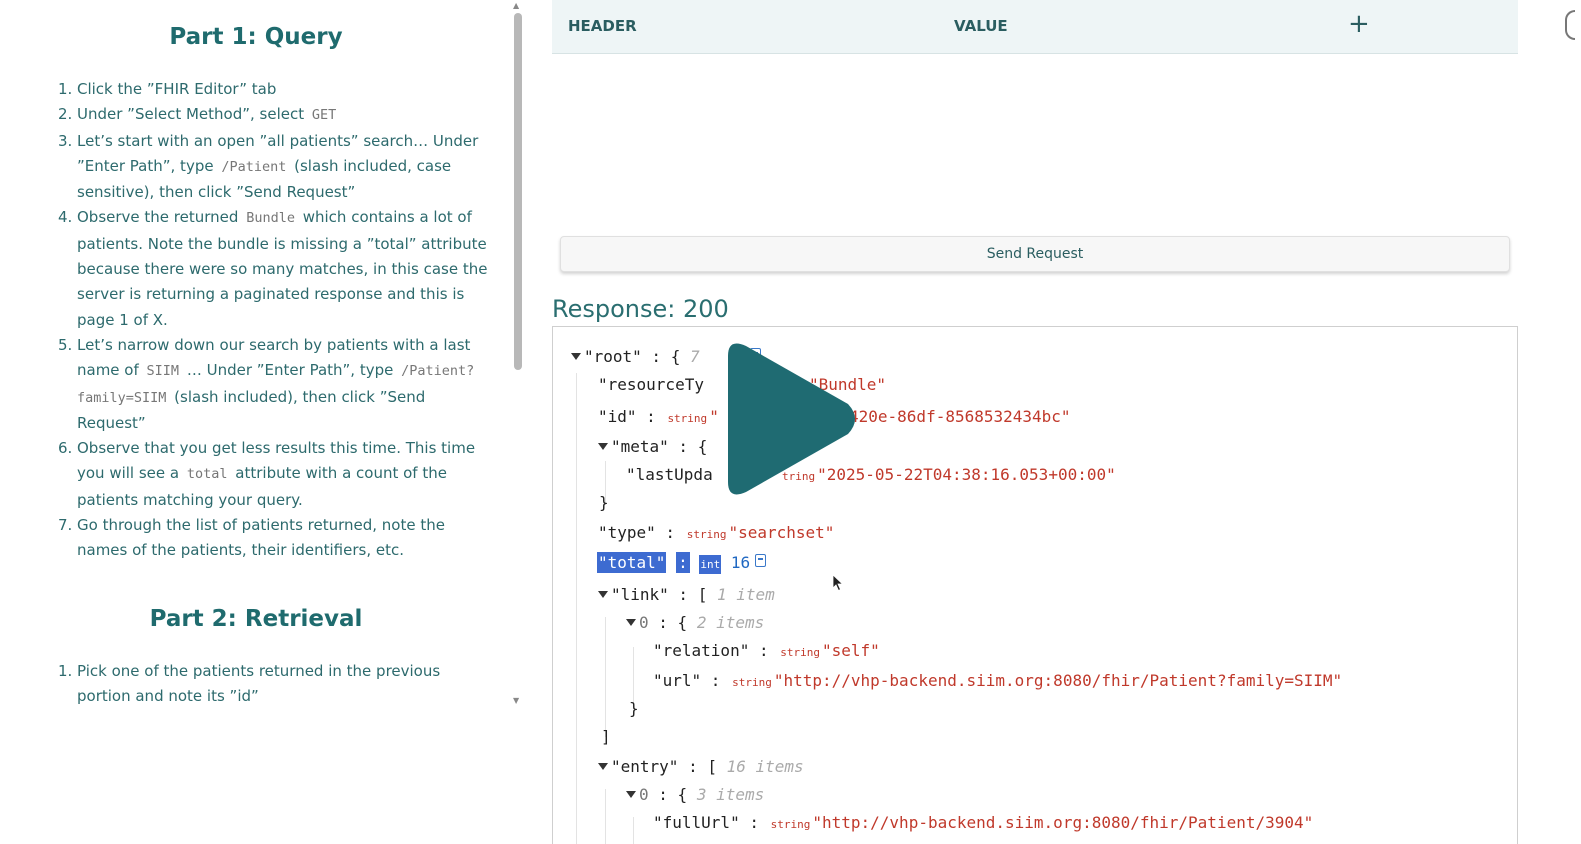 The height and width of the screenshot is (844, 1581). What do you see at coordinates (324, 115) in the screenshot?
I see `inline-code: GET` at bounding box center [324, 115].